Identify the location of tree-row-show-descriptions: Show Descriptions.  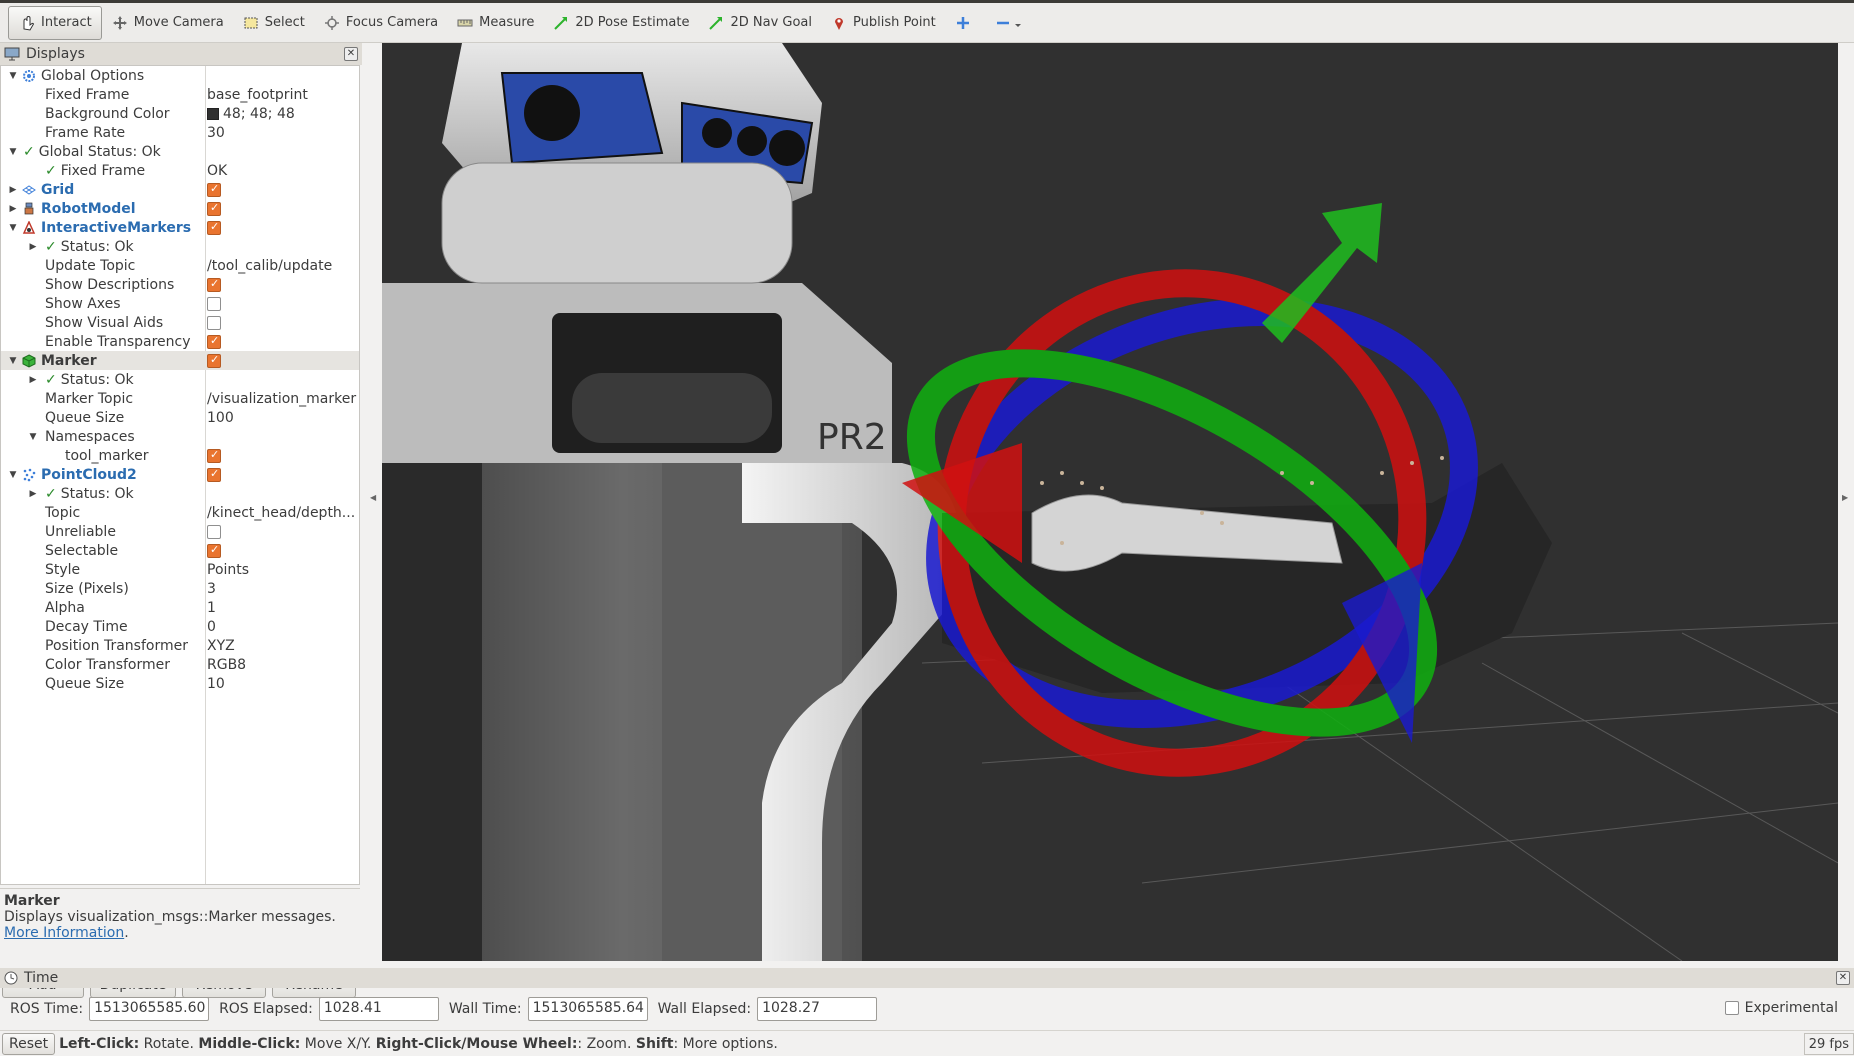
(180, 284).